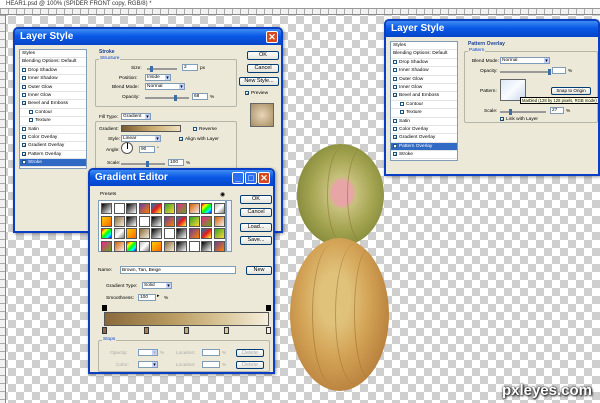  I want to click on ok-button: OK, so click(263, 55).